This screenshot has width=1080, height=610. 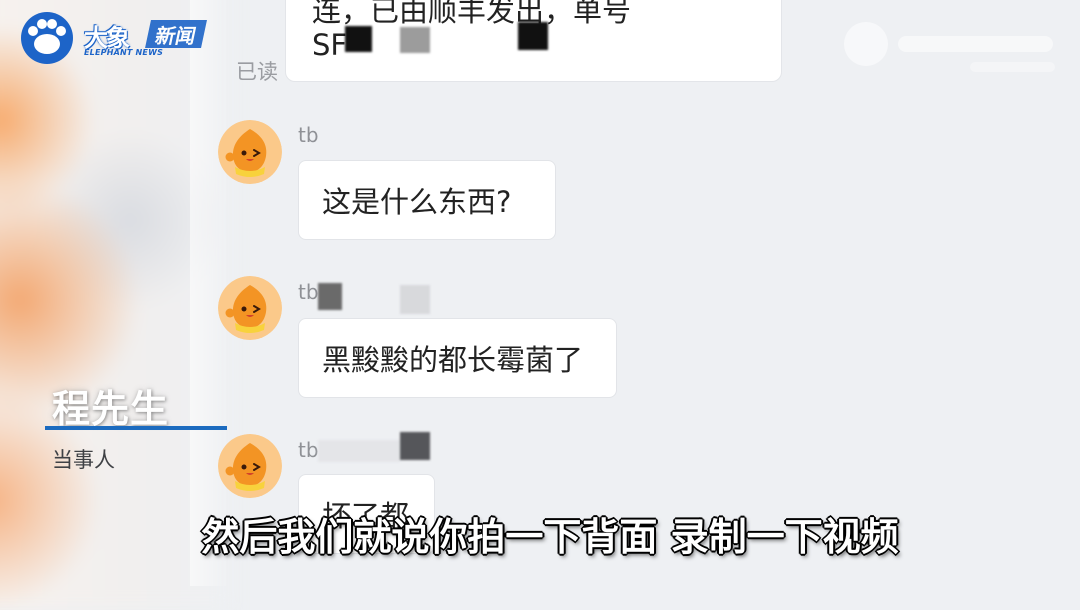 I want to click on logo-english: ELEPHANT NEWS, so click(x=124, y=52).